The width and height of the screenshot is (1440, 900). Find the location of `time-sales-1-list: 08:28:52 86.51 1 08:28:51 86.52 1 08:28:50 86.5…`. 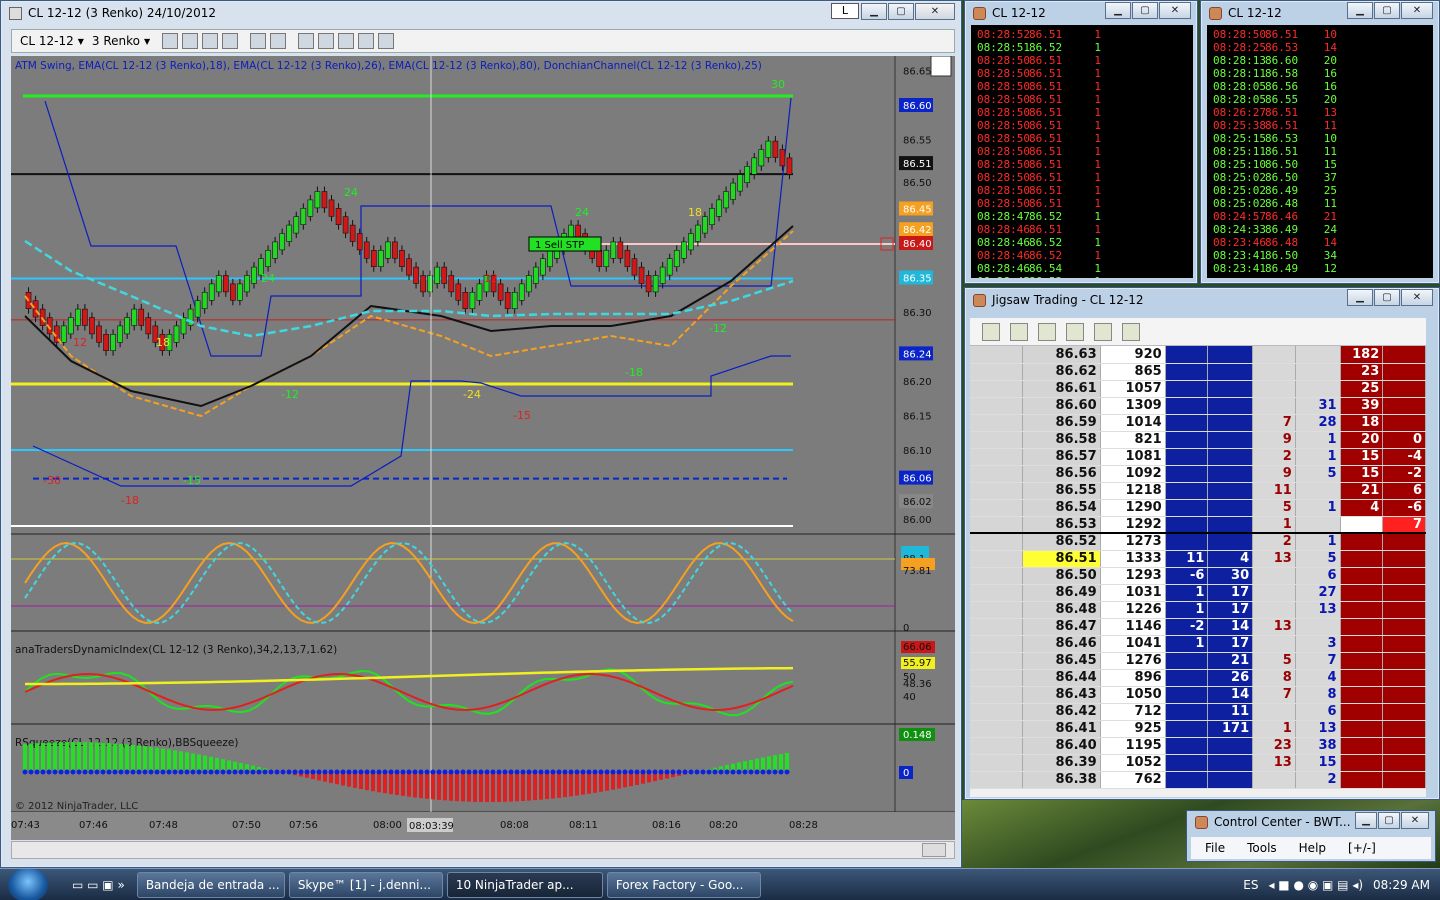

time-sales-1-list: 08:28:52 86.51 1 08:28:51 86.52 1 08:28:50 86.5… is located at coordinates (1082, 151).